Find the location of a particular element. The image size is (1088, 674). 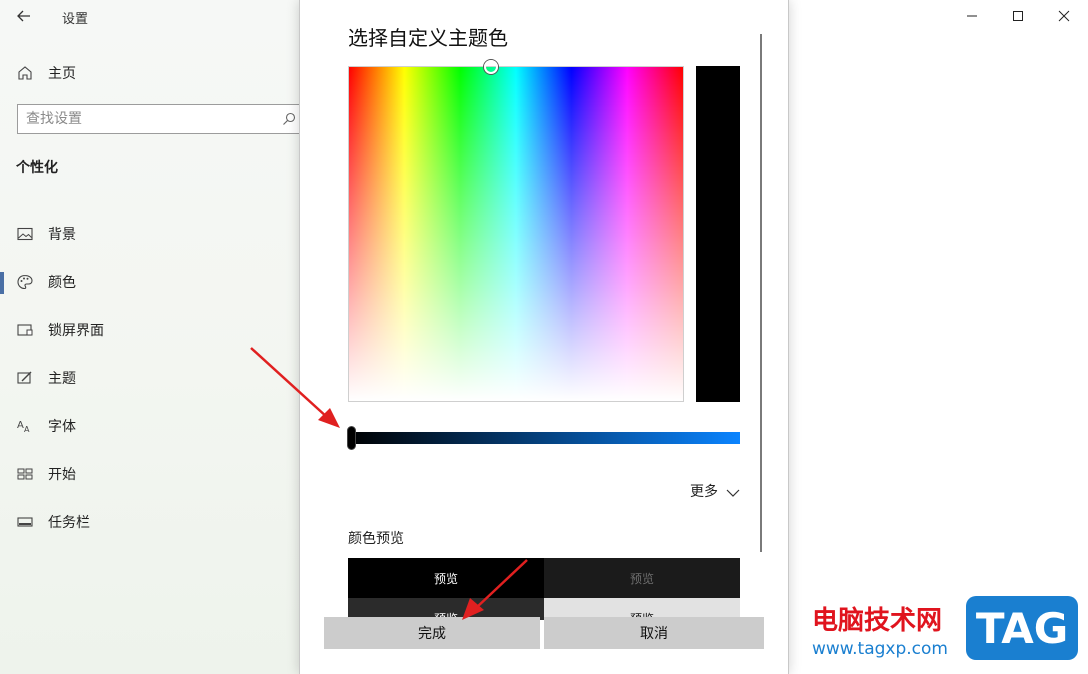

home-label: 主页 is located at coordinates (62, 74).